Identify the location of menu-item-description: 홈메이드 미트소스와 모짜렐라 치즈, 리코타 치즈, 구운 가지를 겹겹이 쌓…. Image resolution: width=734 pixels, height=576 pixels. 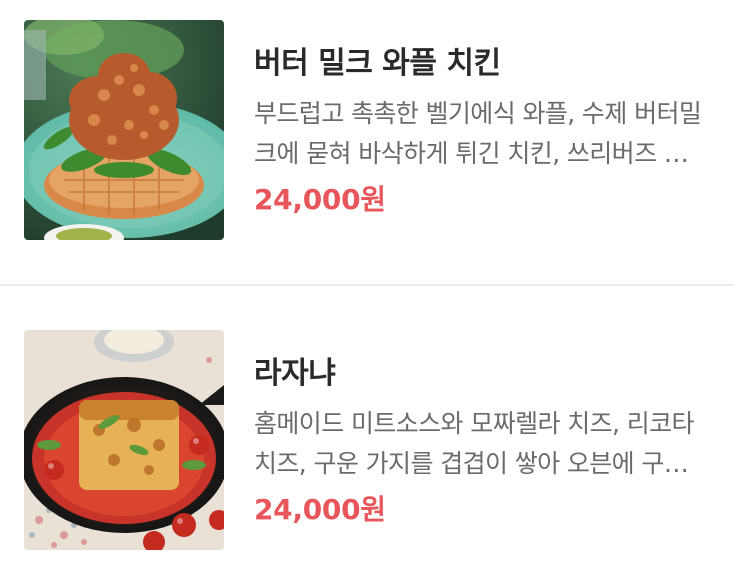
(474, 443).